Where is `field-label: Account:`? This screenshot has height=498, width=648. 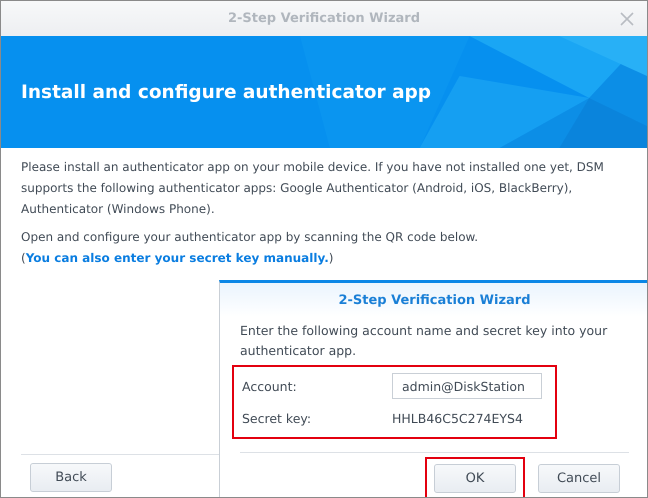 field-label: Account: is located at coordinates (270, 386).